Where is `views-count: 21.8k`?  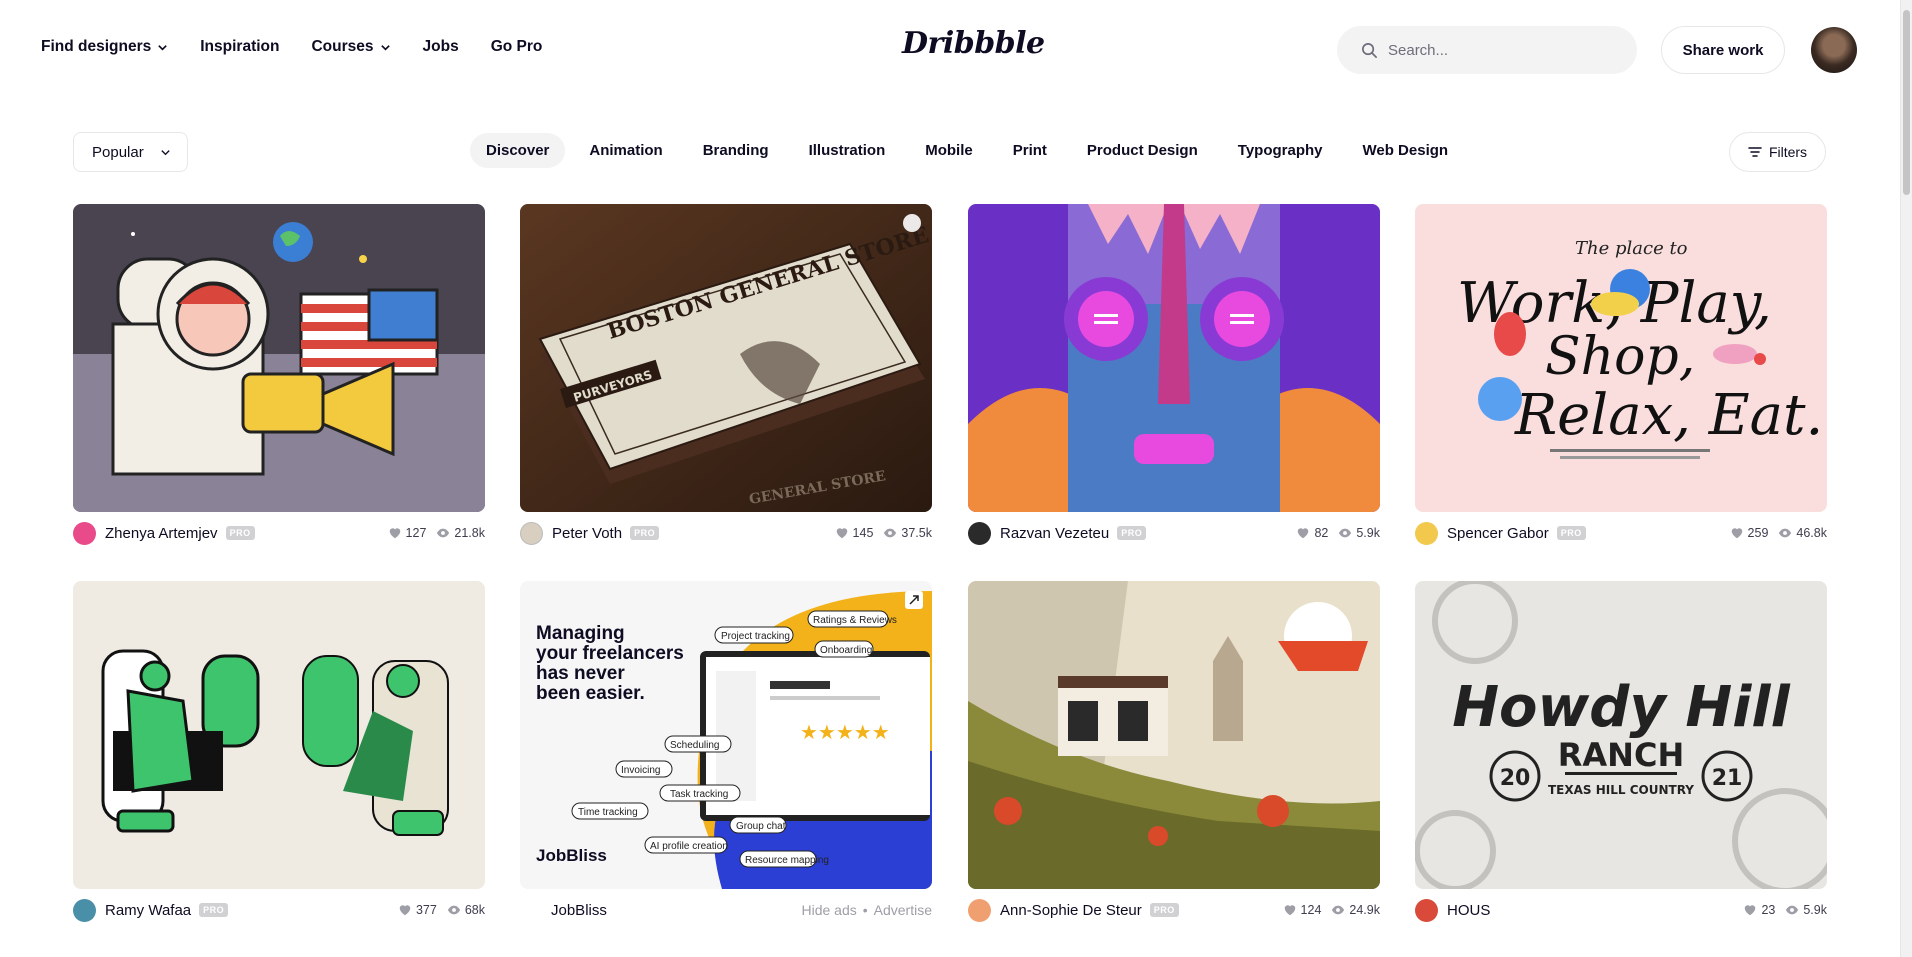
views-count: 21.8k is located at coordinates (469, 533).